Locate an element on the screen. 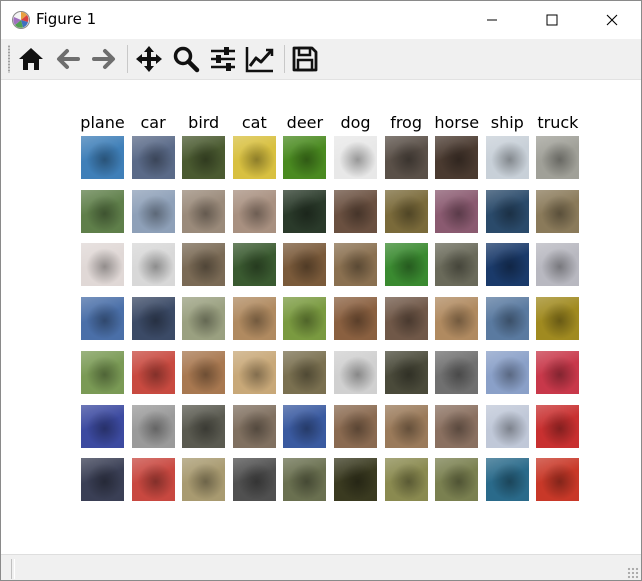 Image resolution: width=642 pixels, height=581 pixels. back-button is located at coordinates (68, 59).